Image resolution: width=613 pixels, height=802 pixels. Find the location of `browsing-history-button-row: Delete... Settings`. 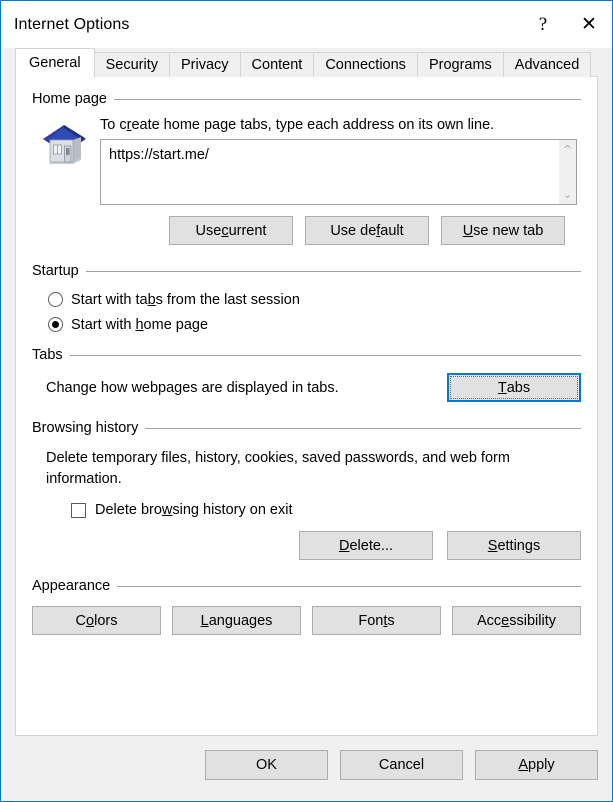

browsing-history-button-row: Delete... Settings is located at coordinates (306, 546).